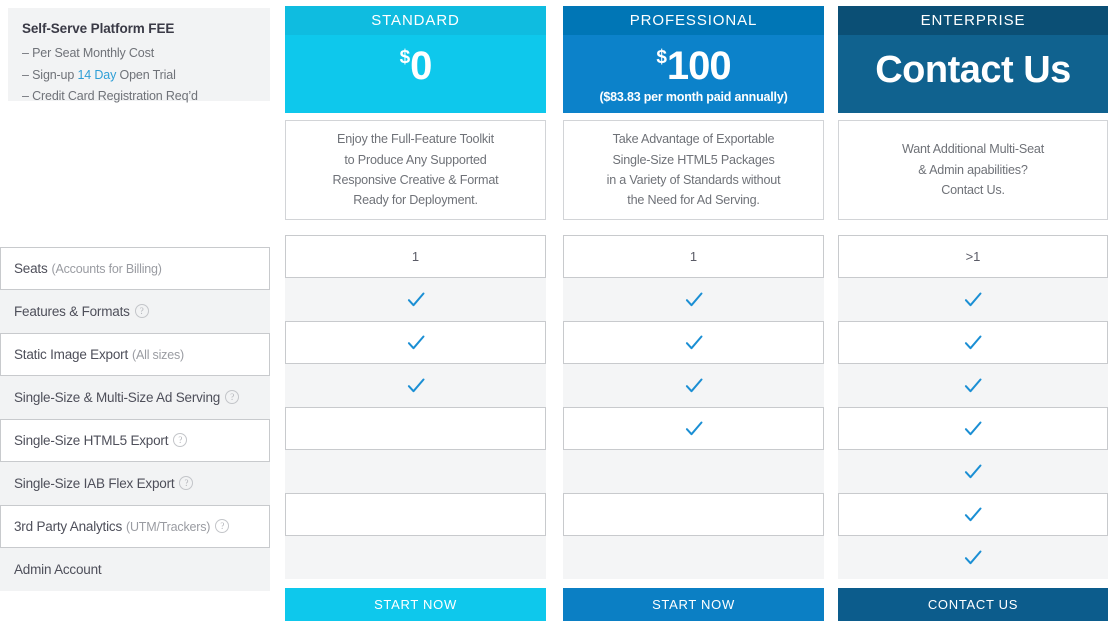  I want to click on plan-cell: >1, so click(973, 256).